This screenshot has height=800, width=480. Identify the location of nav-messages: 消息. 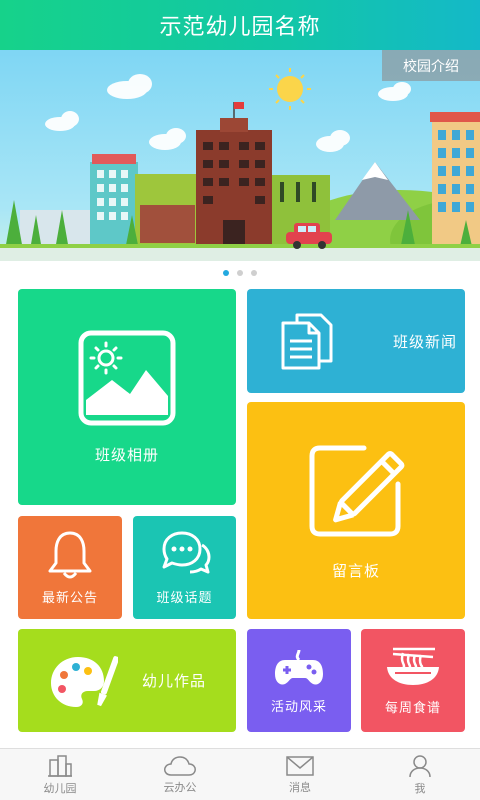
(300, 774).